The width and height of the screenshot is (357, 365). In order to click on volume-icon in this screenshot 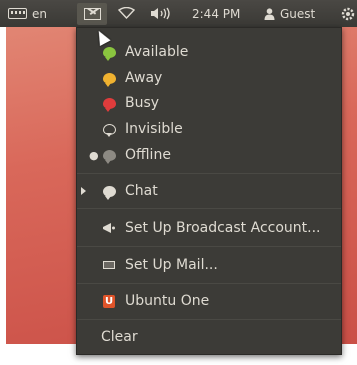, I will do `click(160, 13)`.